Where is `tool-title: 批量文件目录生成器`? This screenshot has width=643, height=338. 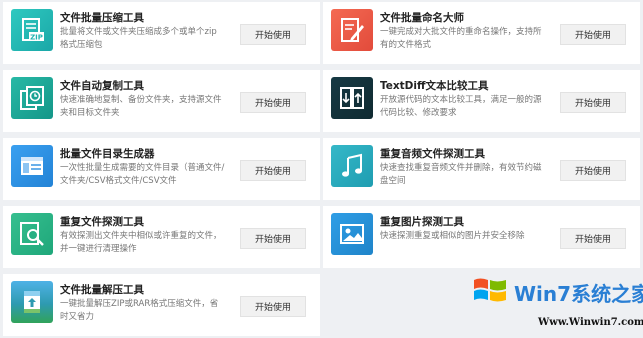 tool-title: 批量文件目录生成器 is located at coordinates (107, 154).